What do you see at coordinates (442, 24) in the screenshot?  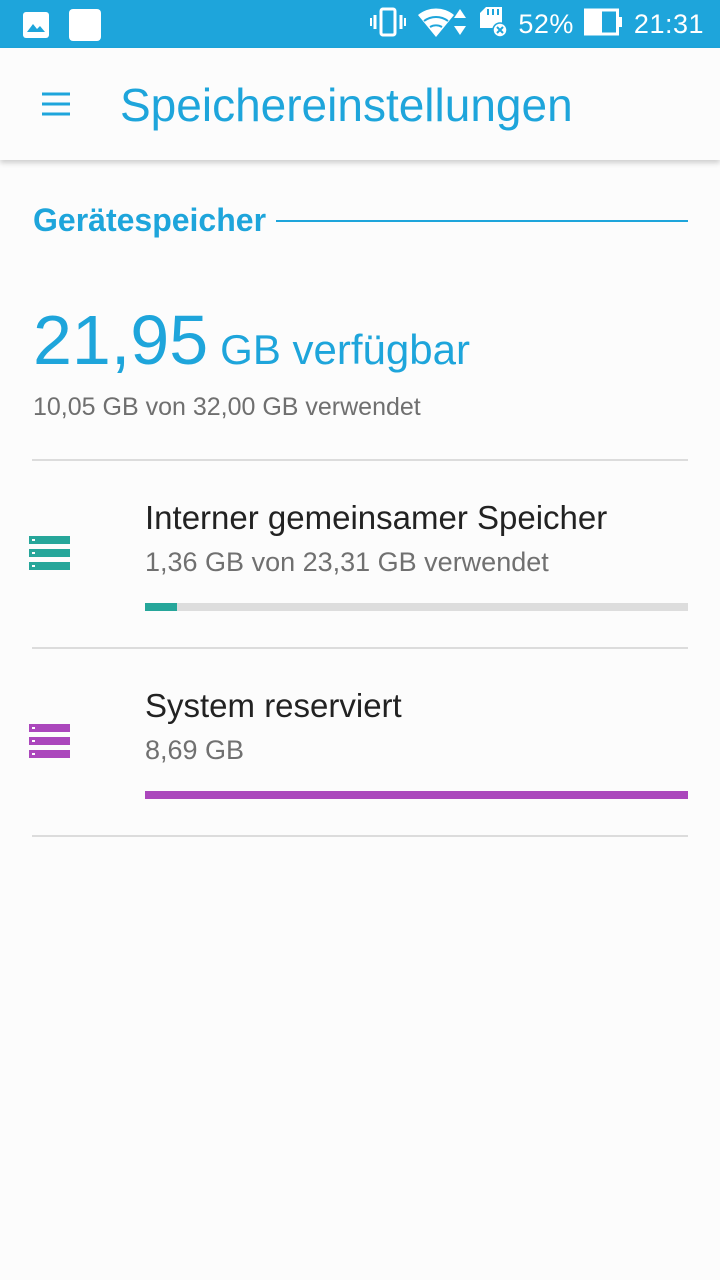 I see `wifi-icon` at bounding box center [442, 24].